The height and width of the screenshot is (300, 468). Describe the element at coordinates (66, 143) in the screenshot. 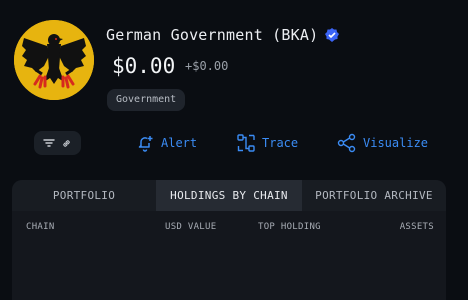

I see `link-icon` at that location.